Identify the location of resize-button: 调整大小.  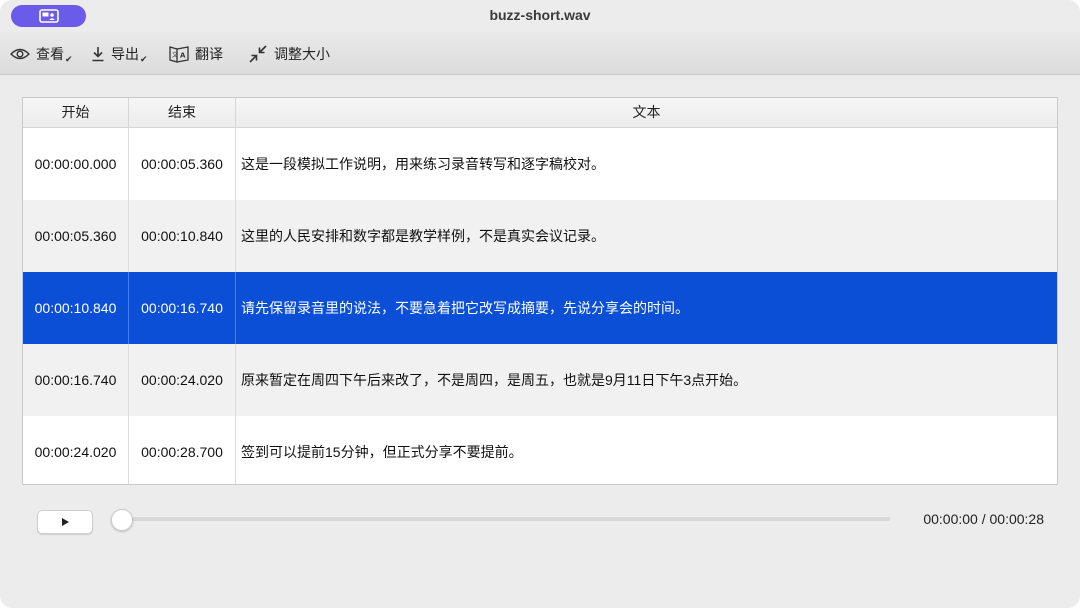
(289, 54).